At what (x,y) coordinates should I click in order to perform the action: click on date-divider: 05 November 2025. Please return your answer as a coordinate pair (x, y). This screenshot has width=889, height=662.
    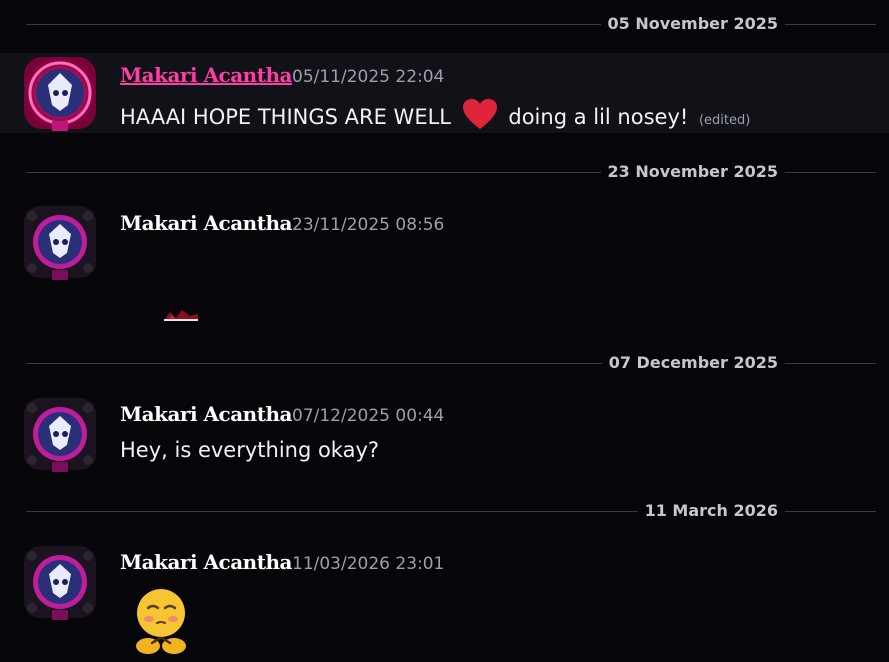
    Looking at the image, I should click on (457, 24).